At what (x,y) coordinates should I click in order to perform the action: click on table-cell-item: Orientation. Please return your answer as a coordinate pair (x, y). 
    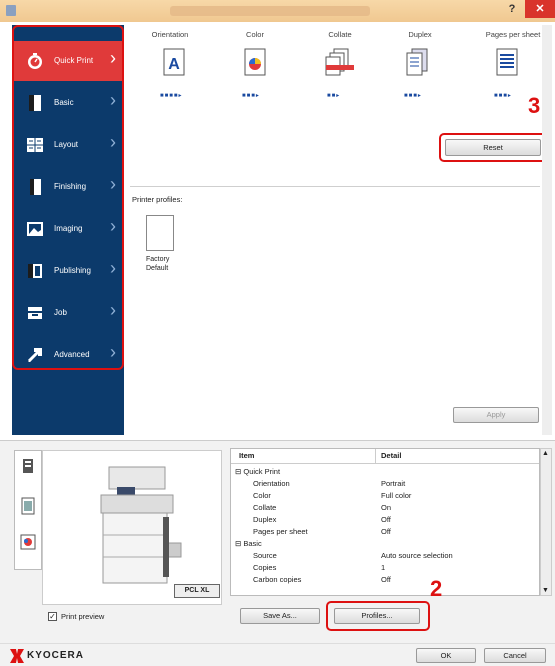
    Looking at the image, I should click on (271, 483).